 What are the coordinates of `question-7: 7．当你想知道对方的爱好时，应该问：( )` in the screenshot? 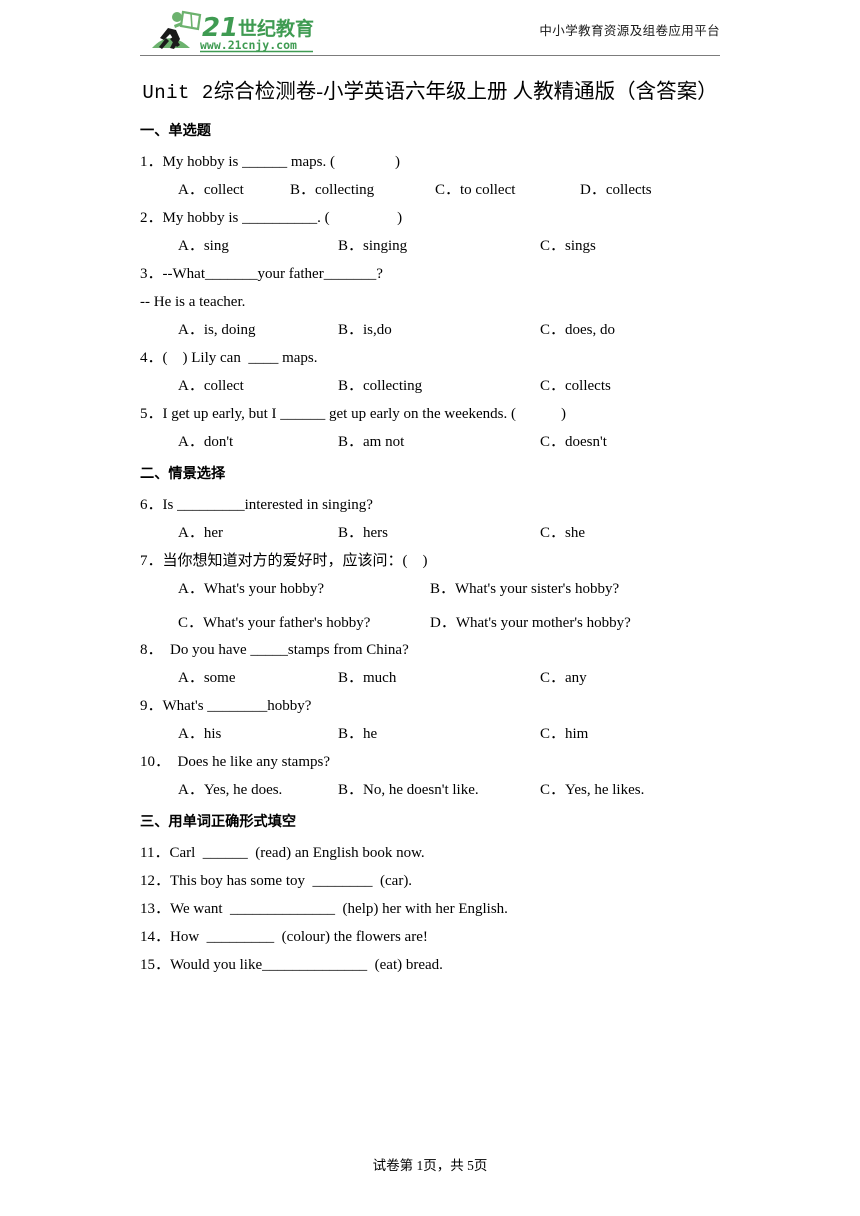 It's located at (430, 559).